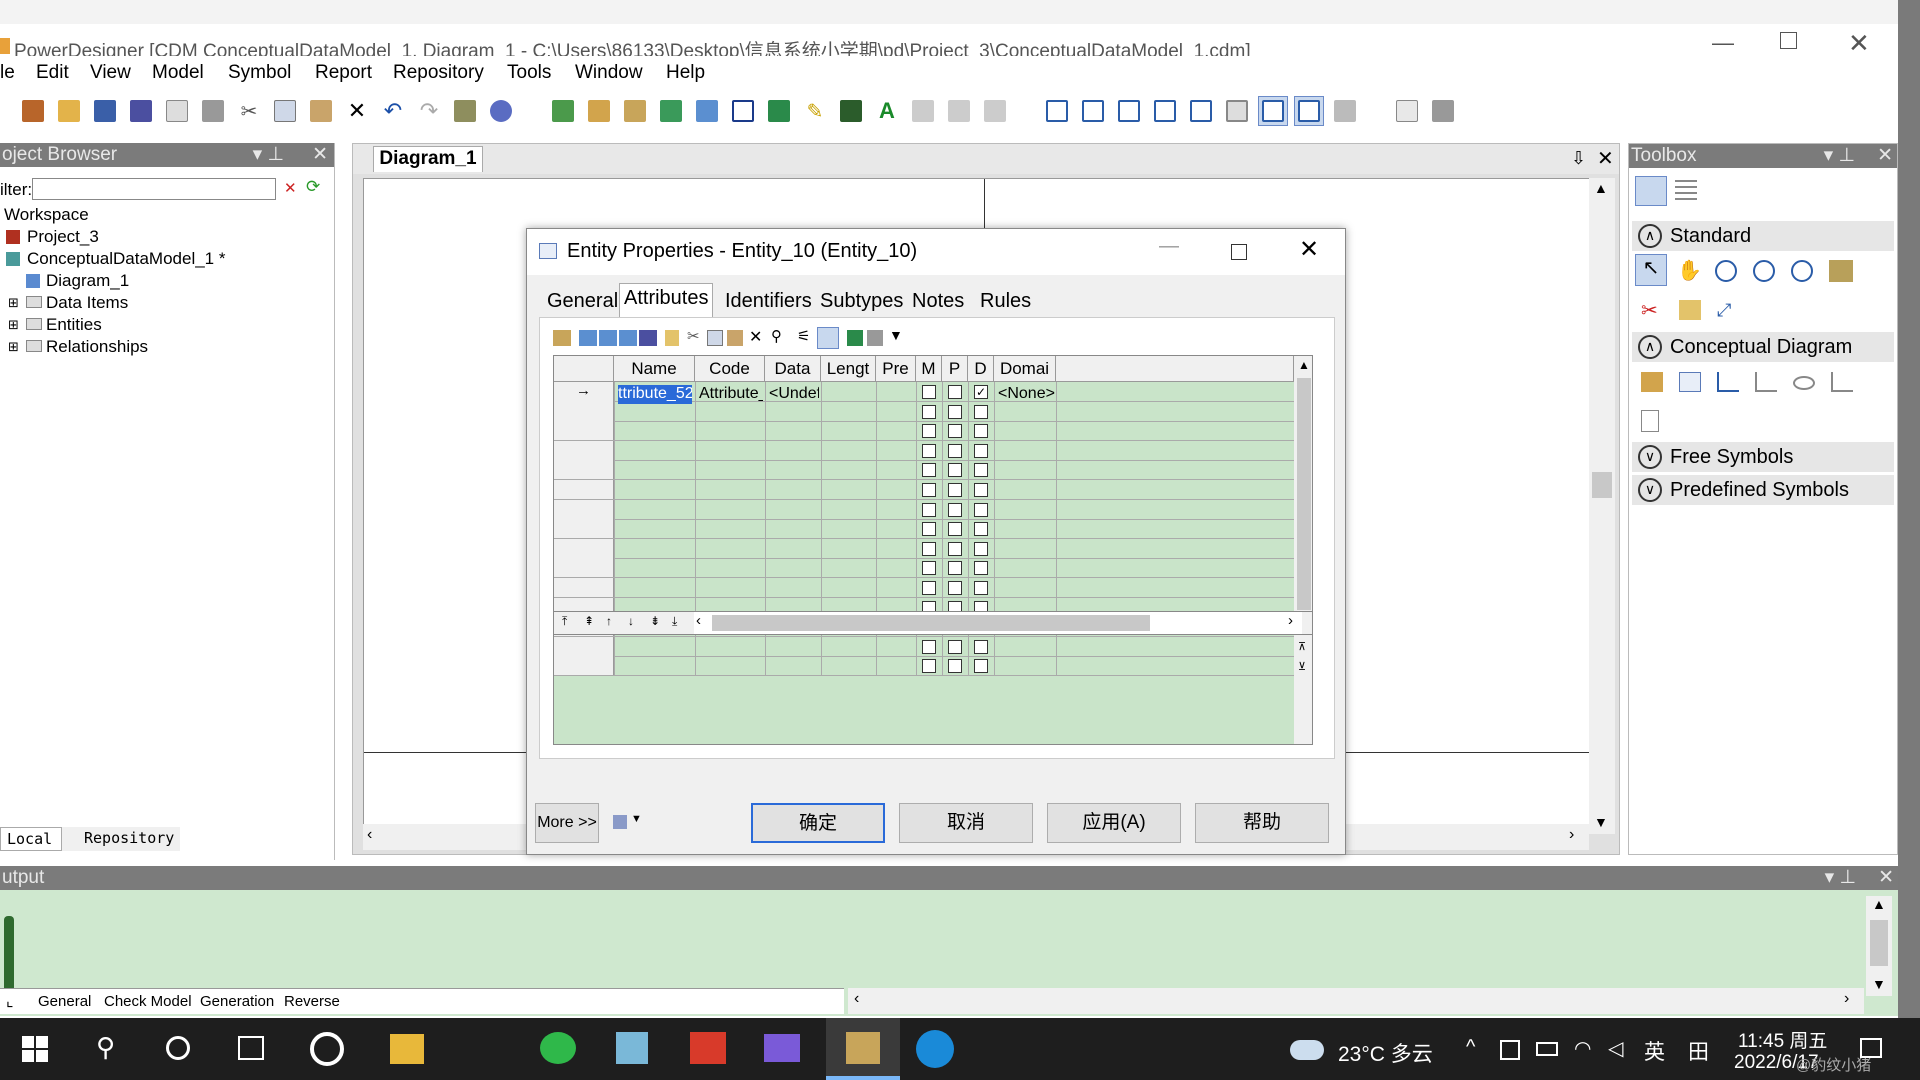 The width and height of the screenshot is (1920, 1080). What do you see at coordinates (863, 1049) in the screenshot?
I see `powerdesigner-taskbar-button` at bounding box center [863, 1049].